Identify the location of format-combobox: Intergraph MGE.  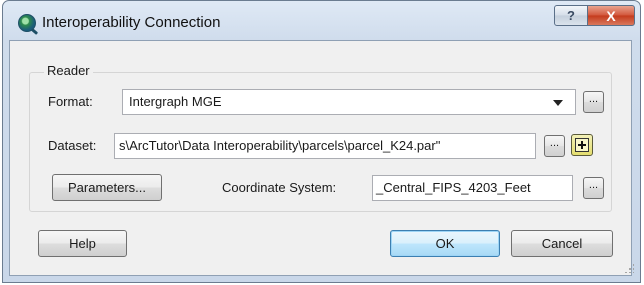
(349, 102).